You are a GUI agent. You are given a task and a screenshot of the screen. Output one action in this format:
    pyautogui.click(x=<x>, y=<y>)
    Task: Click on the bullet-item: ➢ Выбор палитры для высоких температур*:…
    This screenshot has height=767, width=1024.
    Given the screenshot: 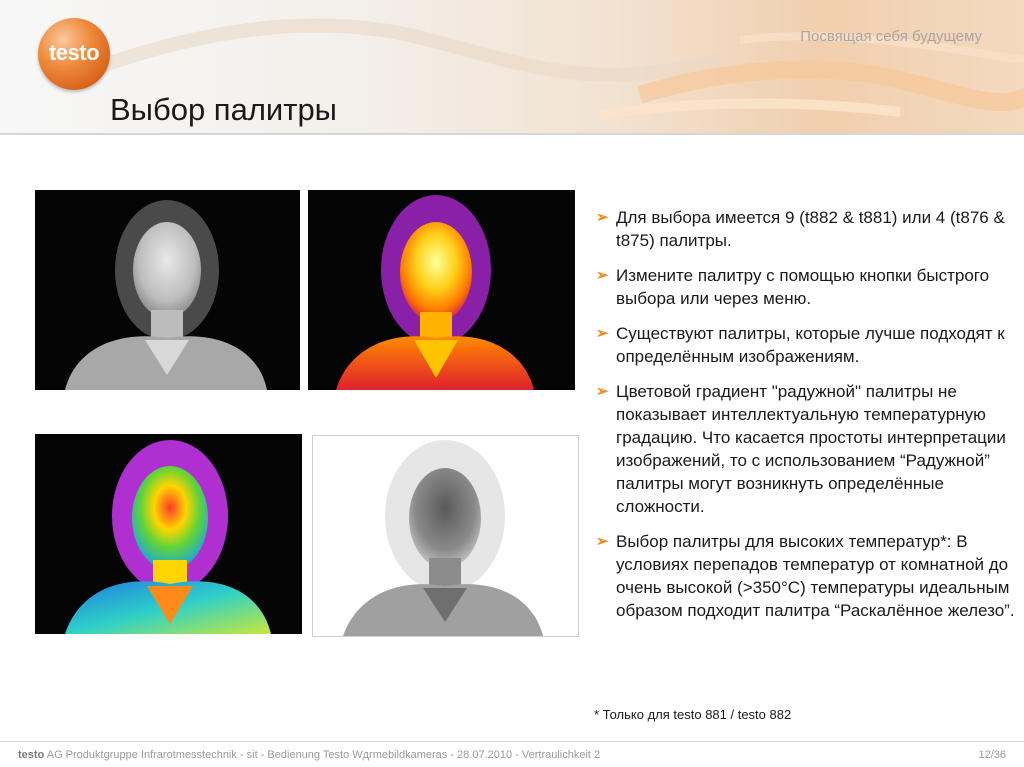 What is the action you would take?
    pyautogui.click(x=809, y=576)
    